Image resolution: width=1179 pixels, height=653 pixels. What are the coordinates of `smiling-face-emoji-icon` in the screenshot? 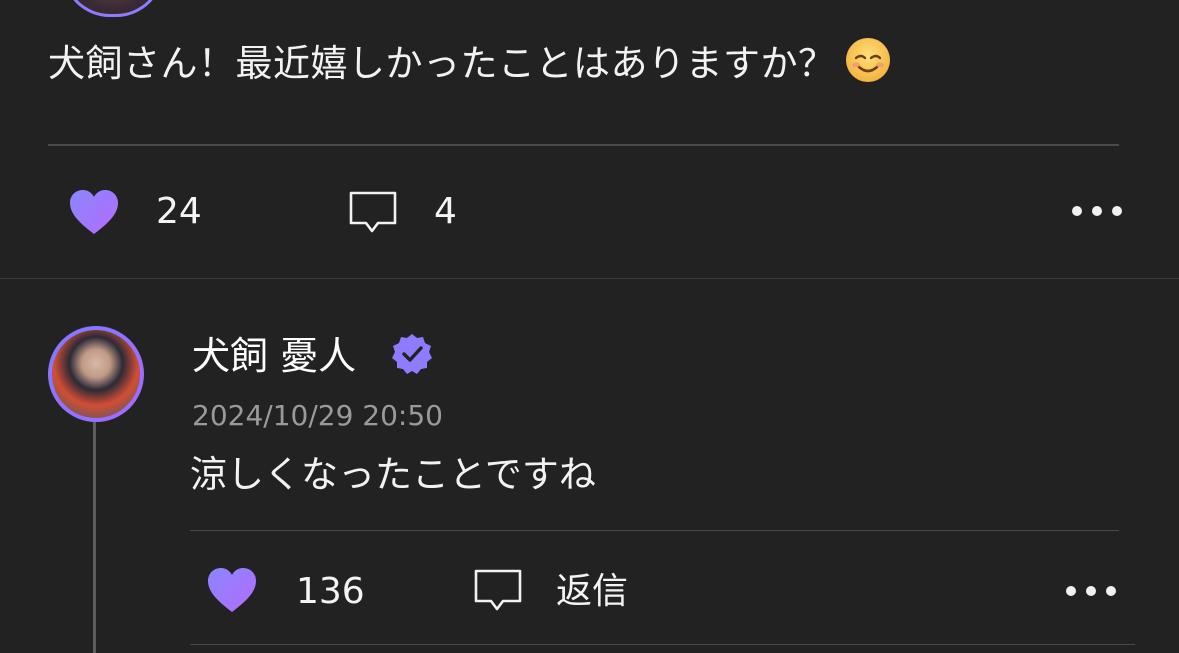 It's located at (867, 60).